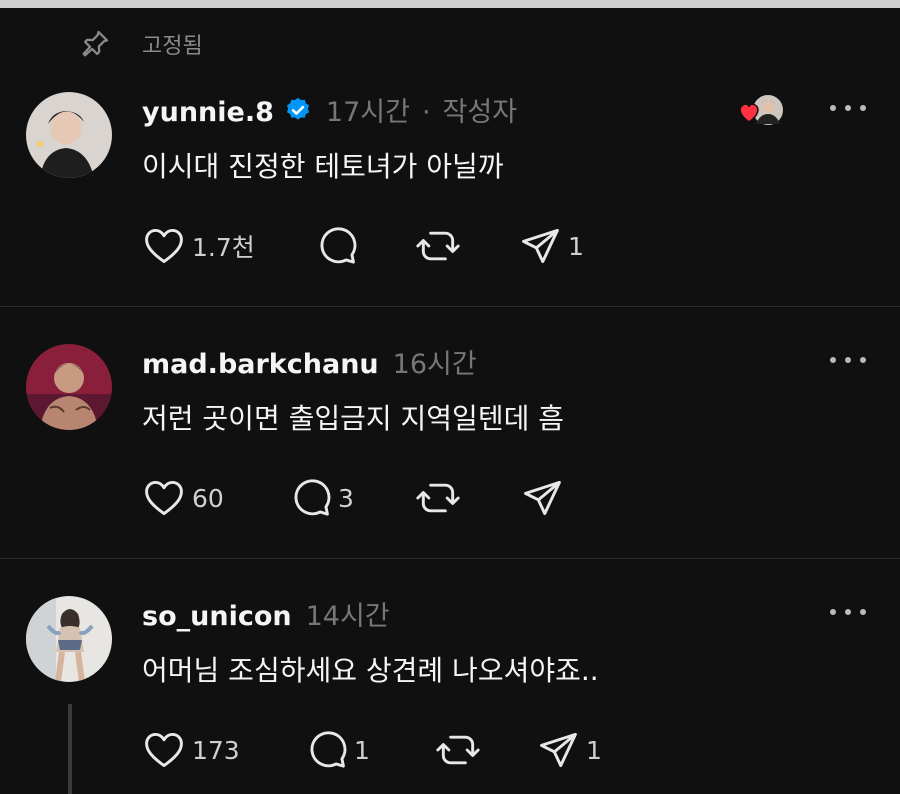 The height and width of the screenshot is (794, 900). What do you see at coordinates (353, 418) in the screenshot?
I see `post-text: 저런 곳이면 출입금지 지역일텐데 흠` at bounding box center [353, 418].